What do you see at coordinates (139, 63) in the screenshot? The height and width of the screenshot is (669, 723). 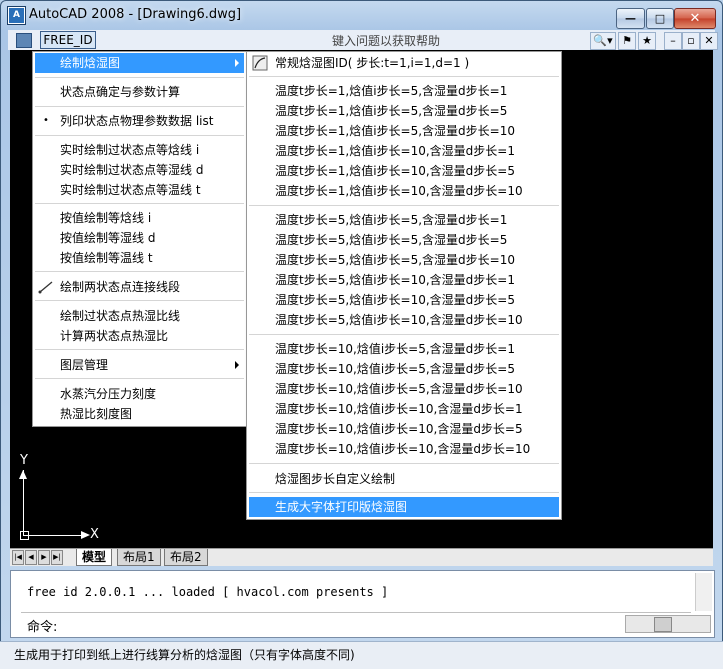 I see `menu-item-draw-chart: 绘制焓湿图` at bounding box center [139, 63].